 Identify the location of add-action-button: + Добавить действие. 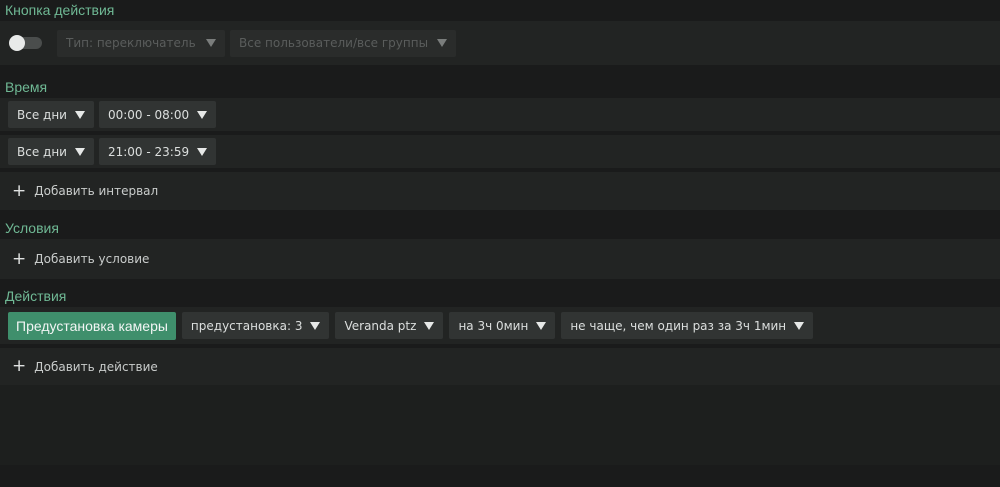
(83, 366).